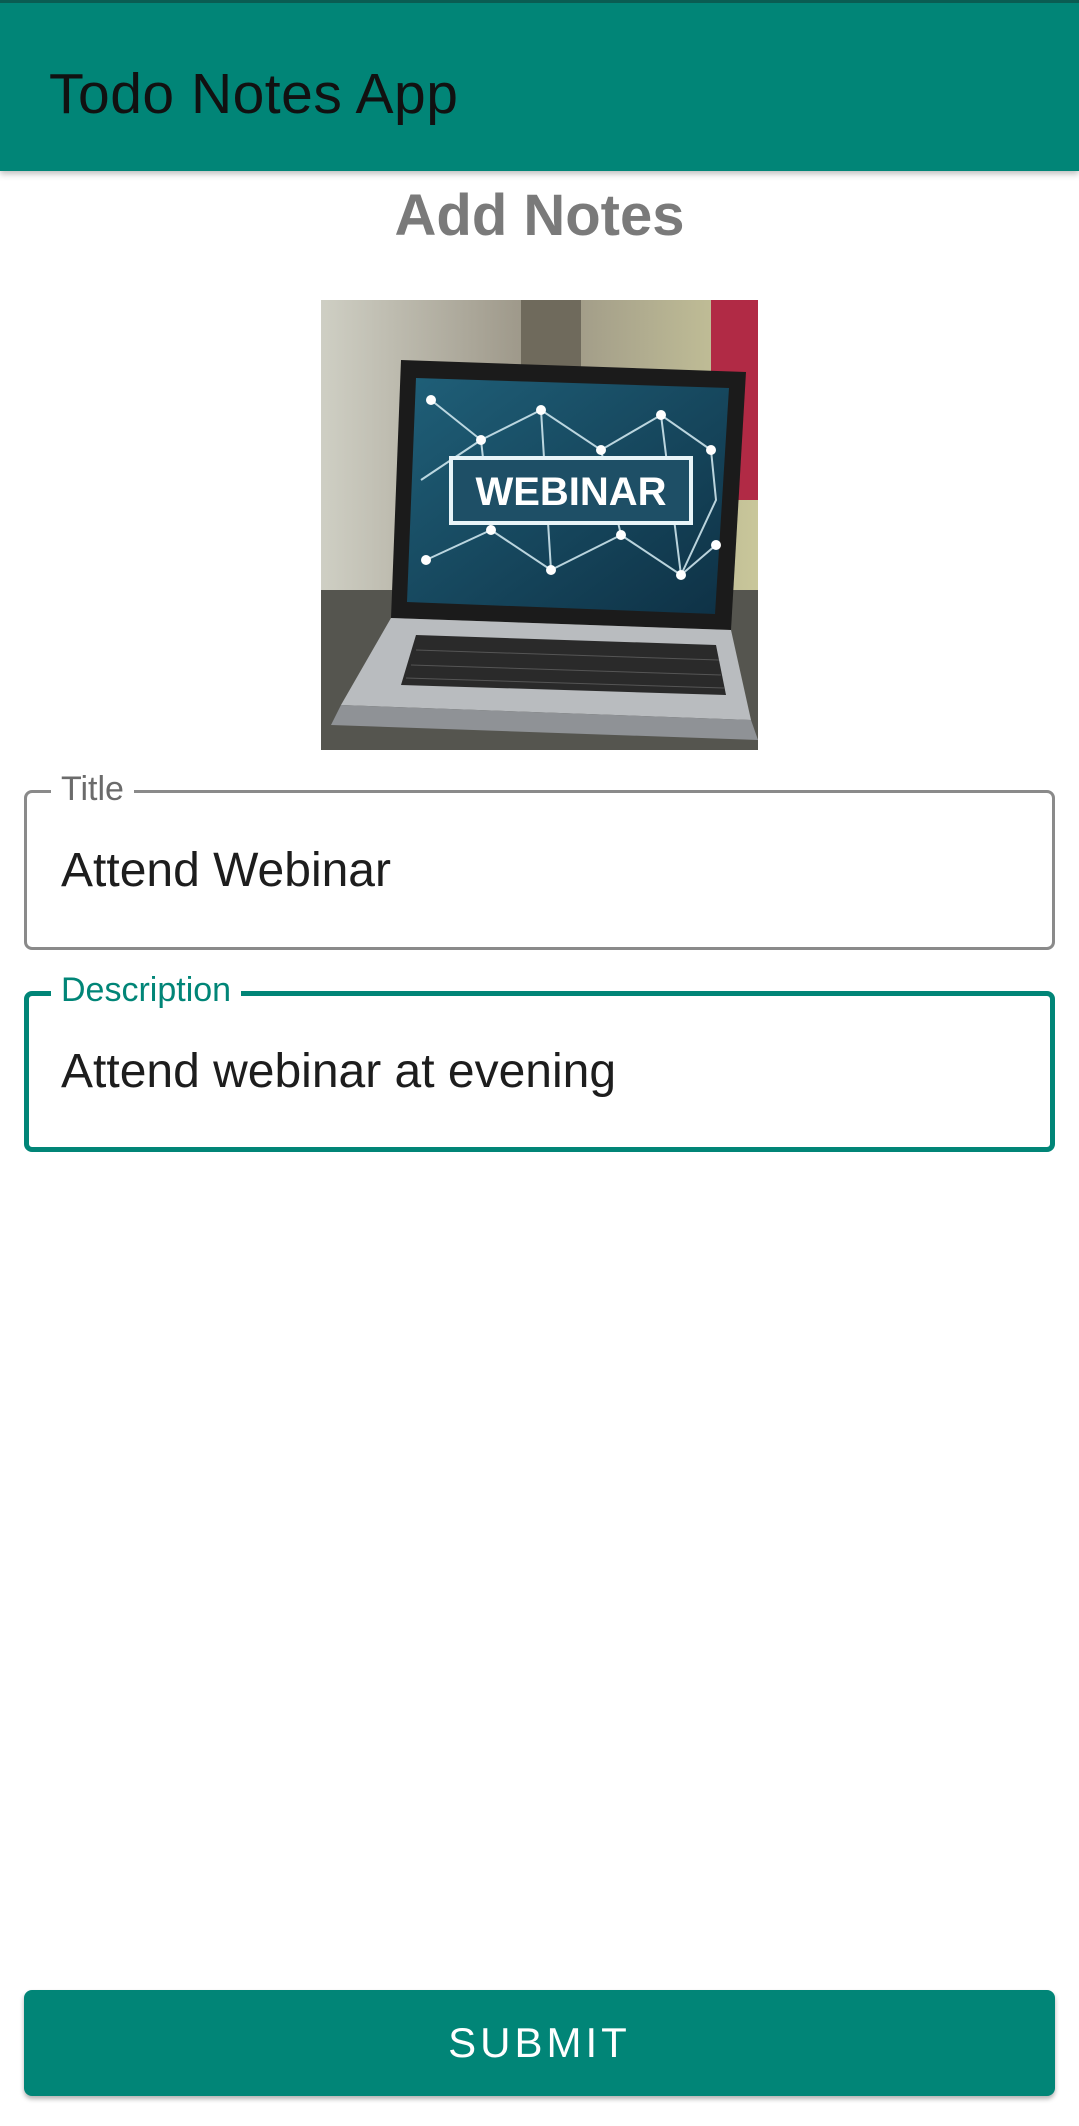 The width and height of the screenshot is (1079, 2126). I want to click on app-title: Todo Notes App, so click(254, 94).